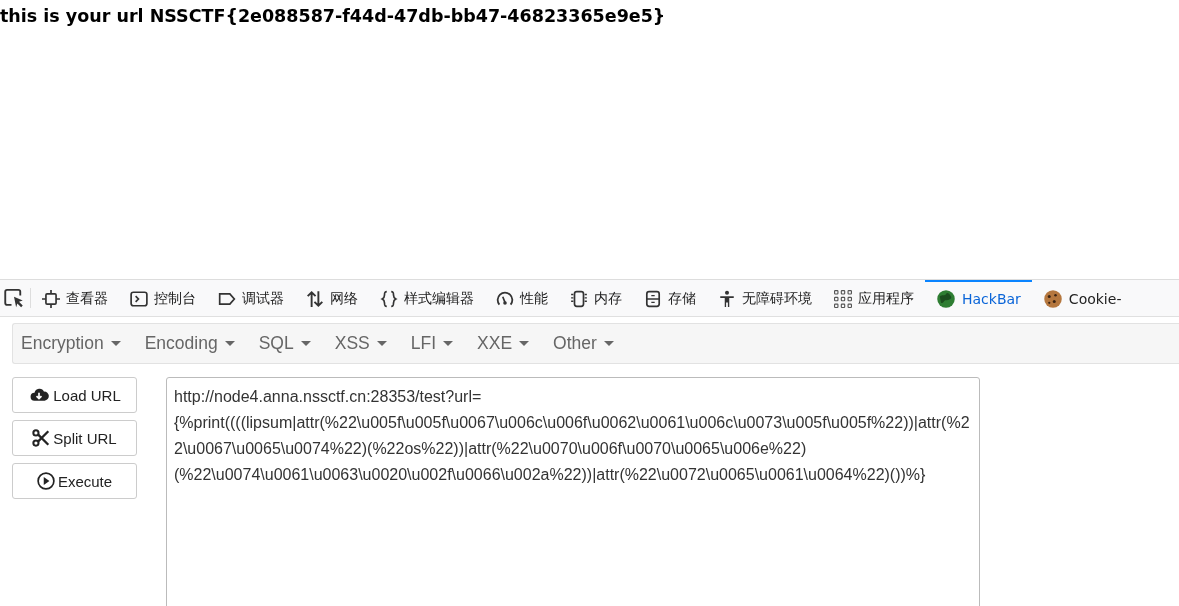 This screenshot has width=1179, height=606. Describe the element at coordinates (389, 299) in the screenshot. I see `braces-icon` at that location.